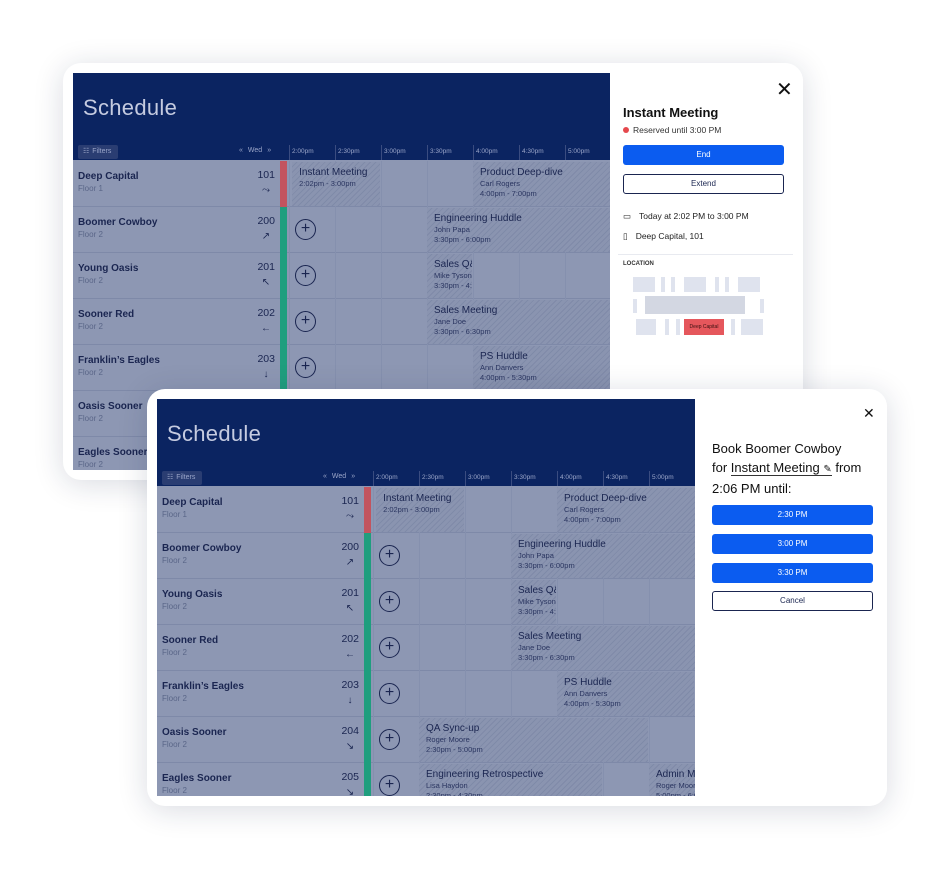  What do you see at coordinates (533, 740) in the screenshot?
I see `event-block: QA Sync-upRoger Moore2:30pm - 5:00pm` at bounding box center [533, 740].